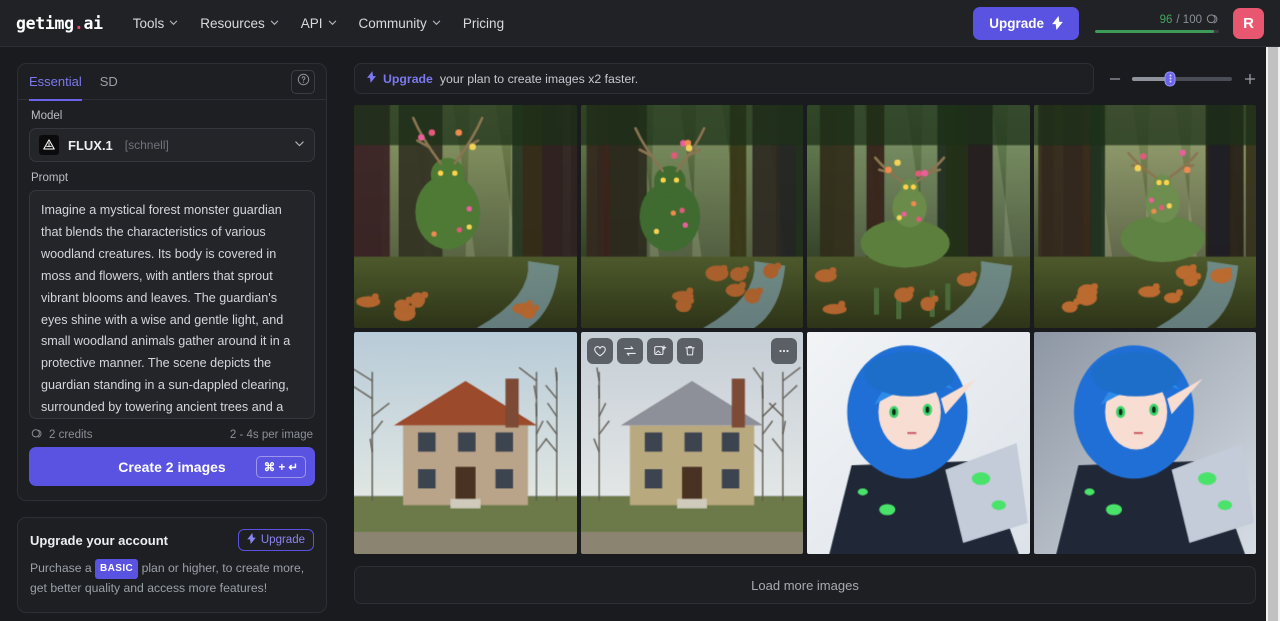 The image size is (1280, 621). I want to click on create-label: Create 2 images, so click(172, 466).